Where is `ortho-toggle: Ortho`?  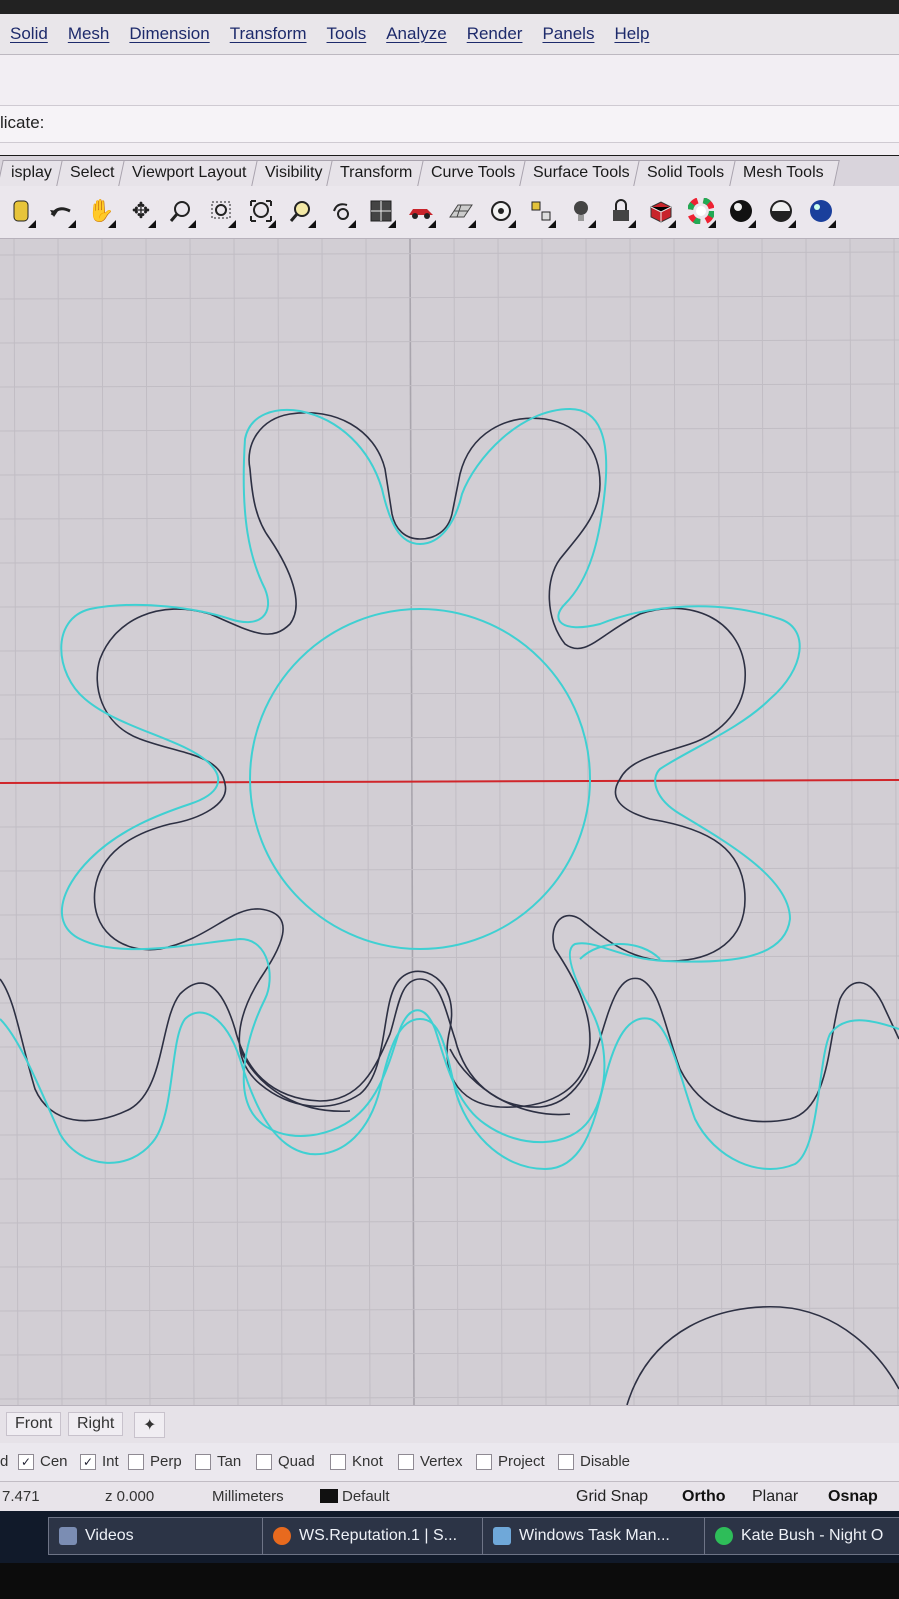
ortho-toggle: Ortho is located at coordinates (704, 1497).